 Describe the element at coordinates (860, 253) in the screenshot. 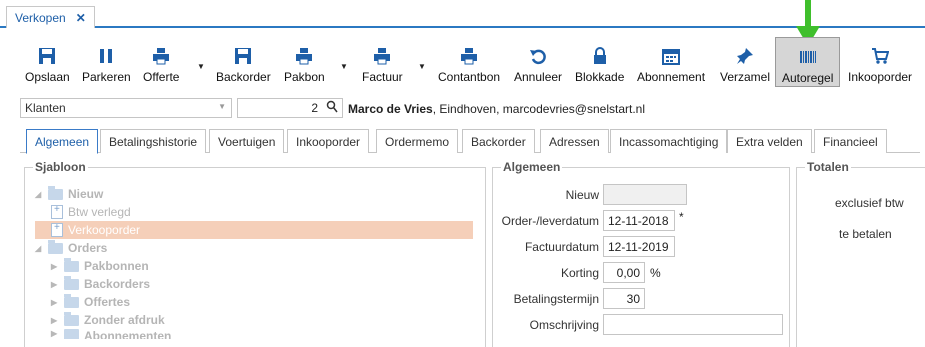

I see `totalen-group: Totalen exclusief btw te betalen` at that location.